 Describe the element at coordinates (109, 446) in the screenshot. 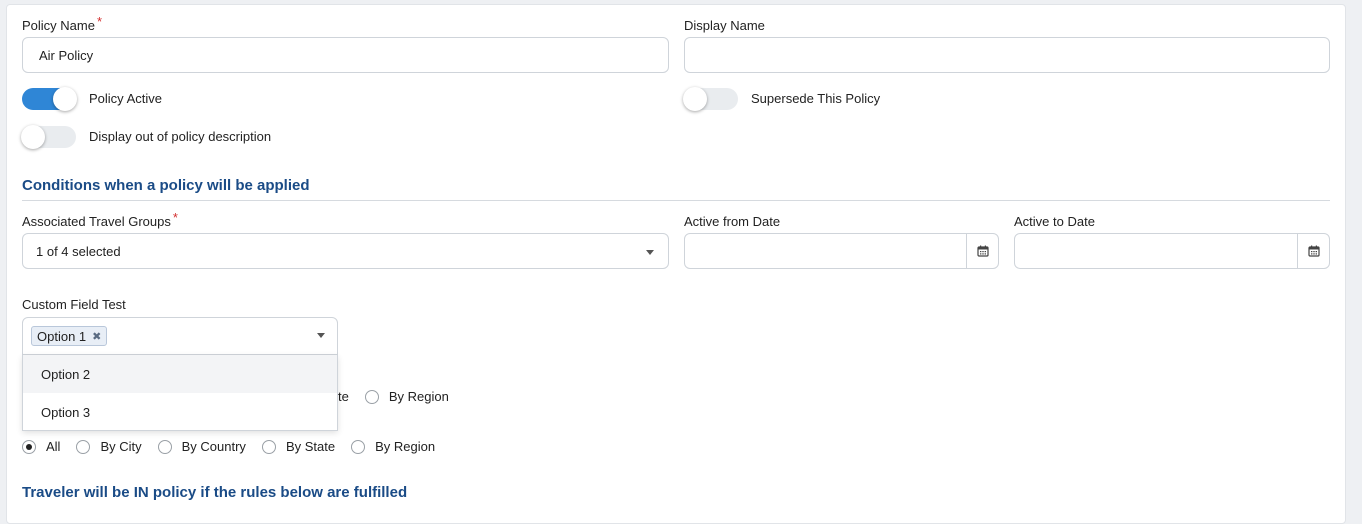

I see `radio-by-city: By City` at that location.